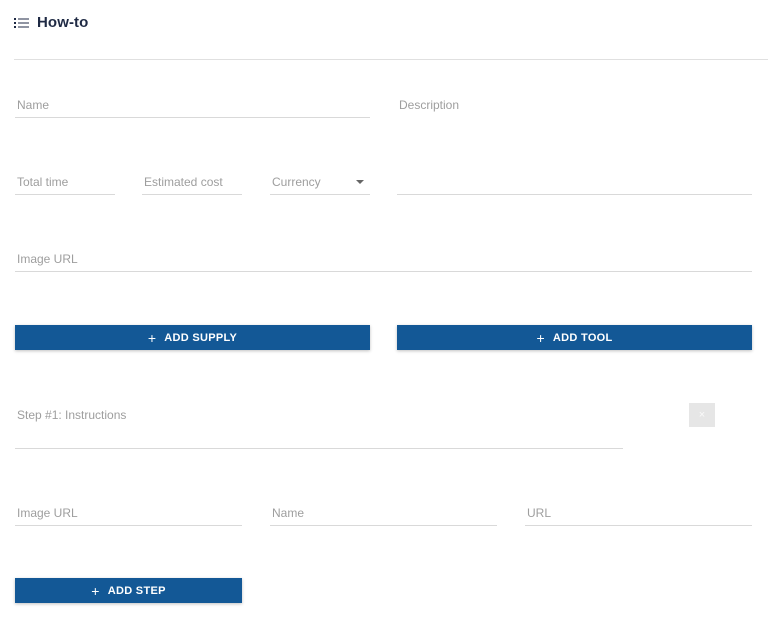  What do you see at coordinates (63, 22) in the screenshot?
I see `page-title: How-to` at bounding box center [63, 22].